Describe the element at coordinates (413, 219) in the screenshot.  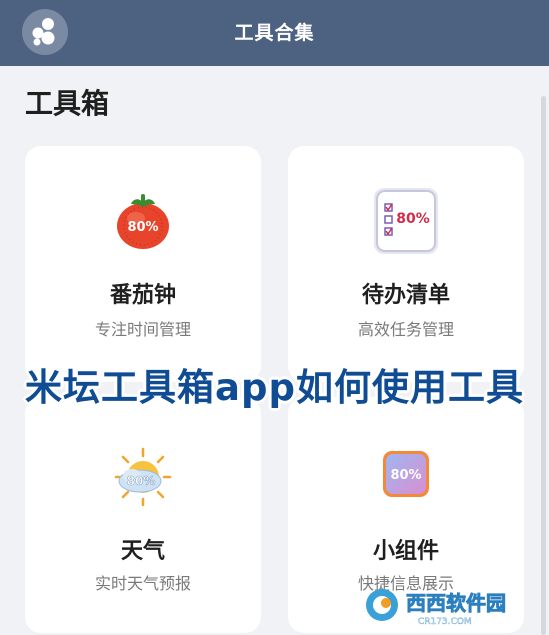
I see `todo-badge: 80%` at that location.